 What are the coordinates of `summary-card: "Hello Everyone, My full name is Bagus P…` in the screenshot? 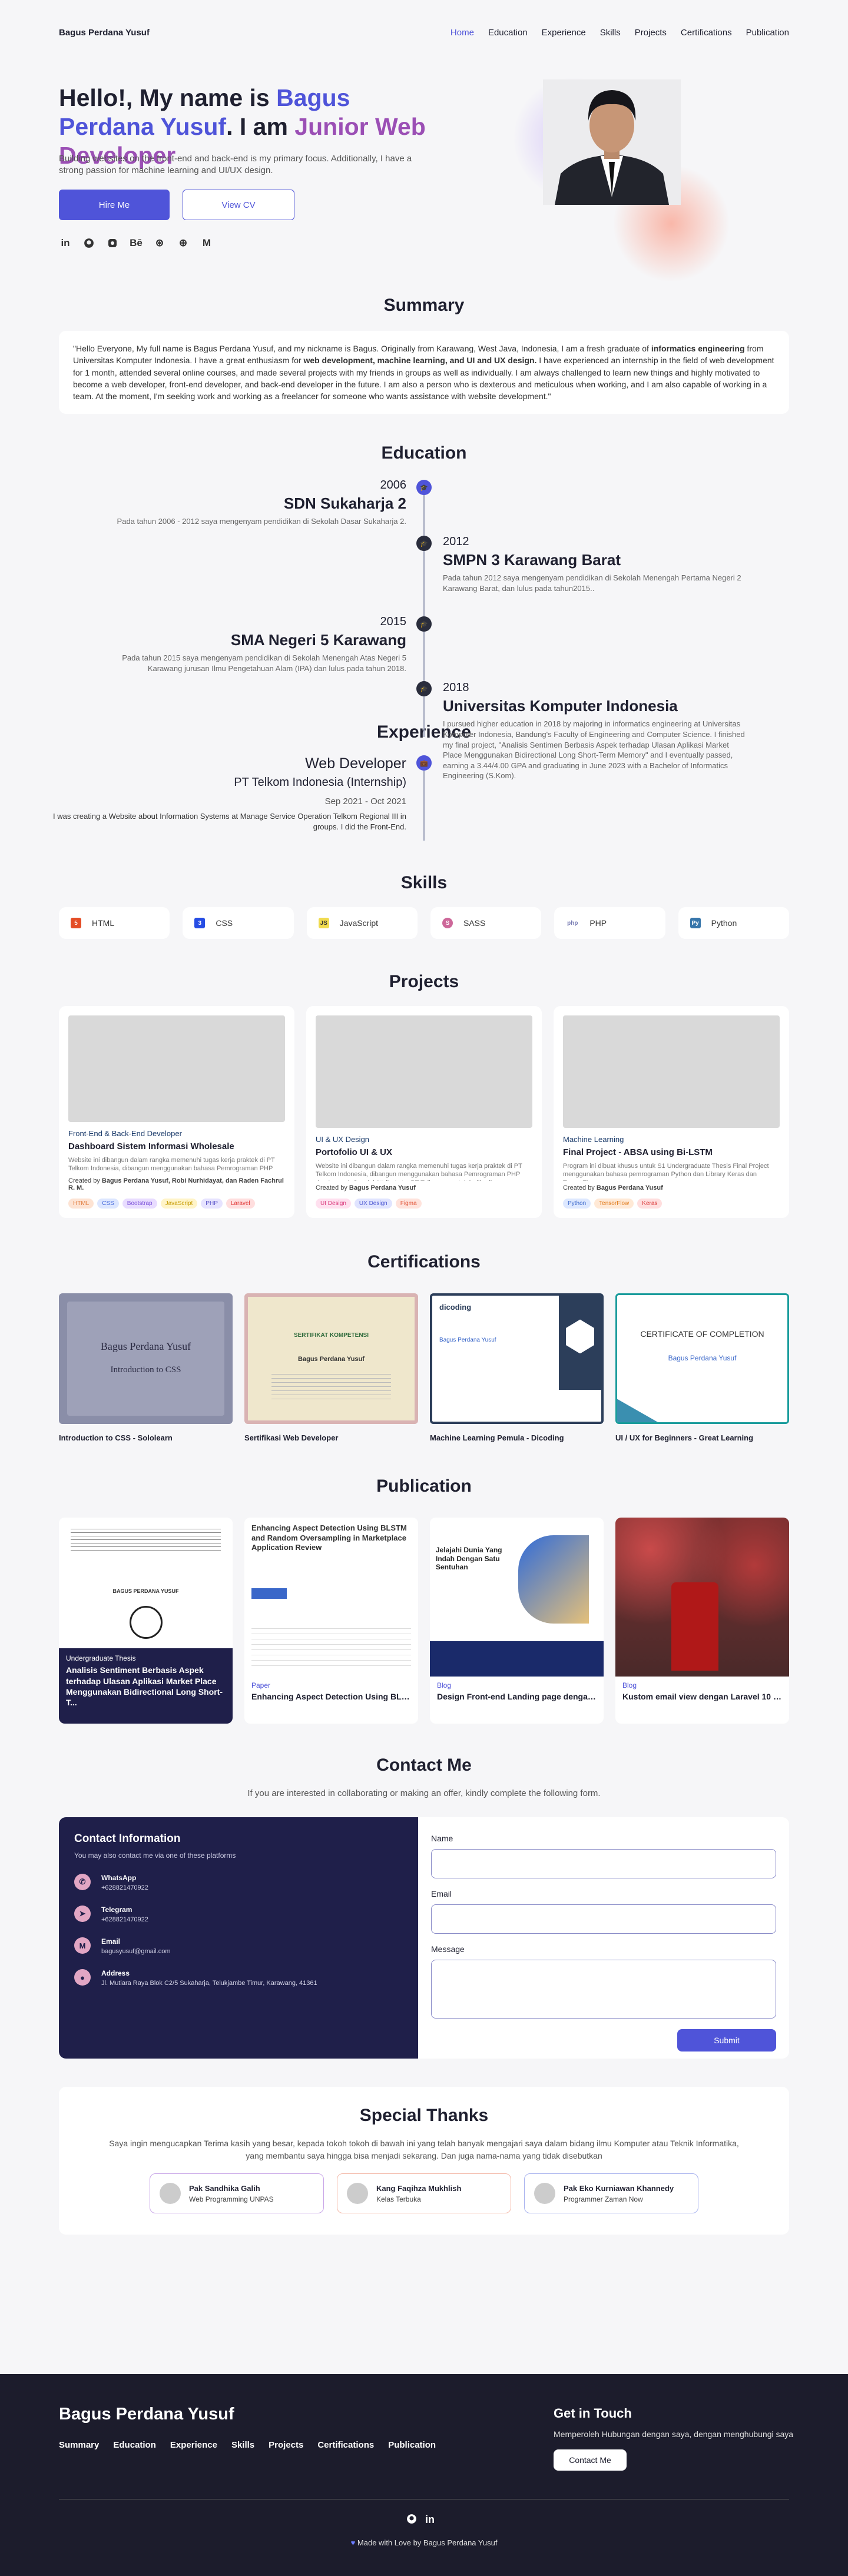 It's located at (424, 372).